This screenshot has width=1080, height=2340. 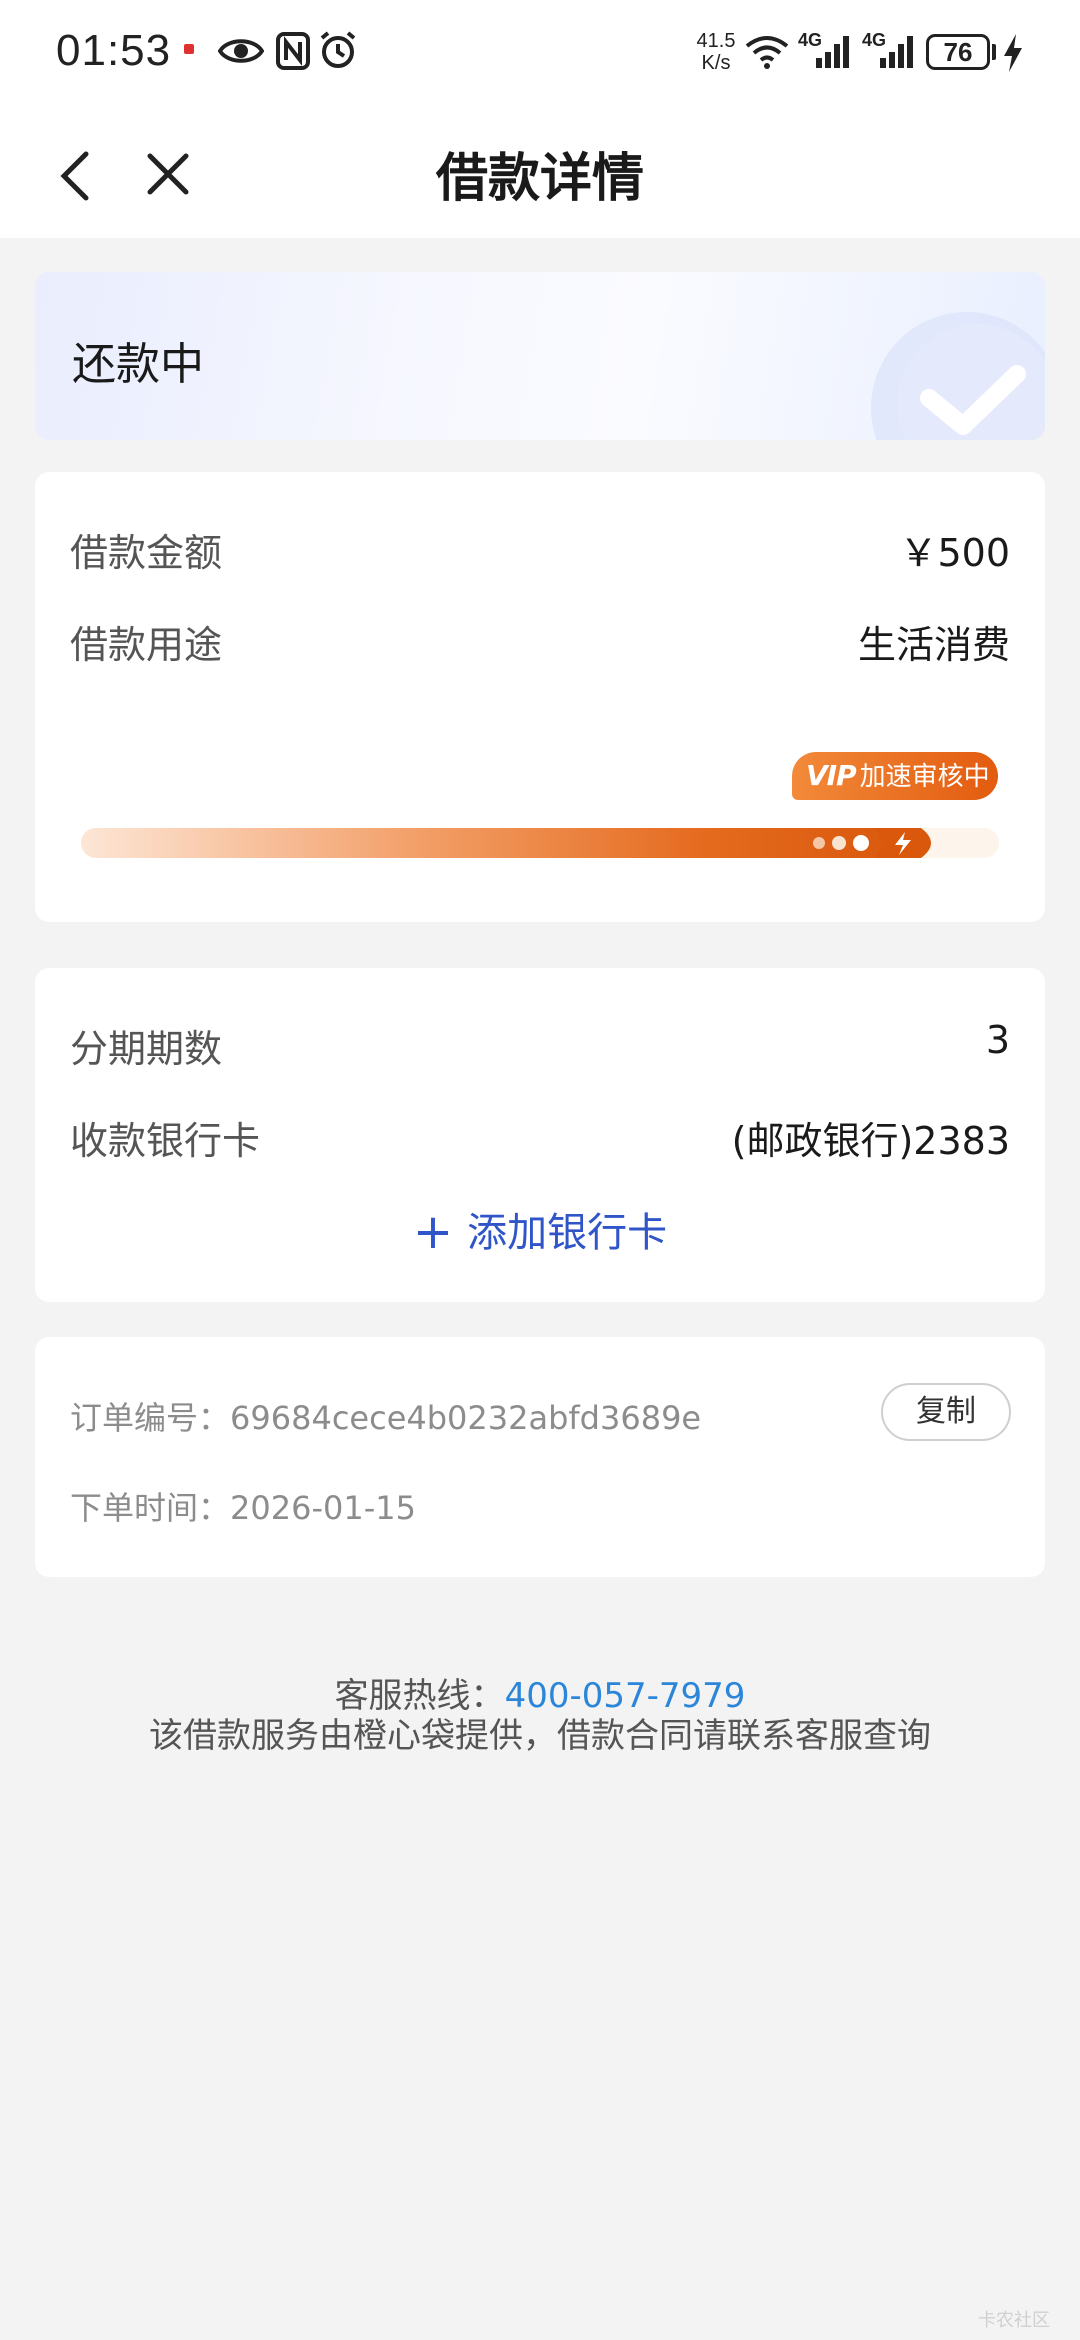 I want to click on loan-amount-value: ￥500, so click(x=954, y=553).